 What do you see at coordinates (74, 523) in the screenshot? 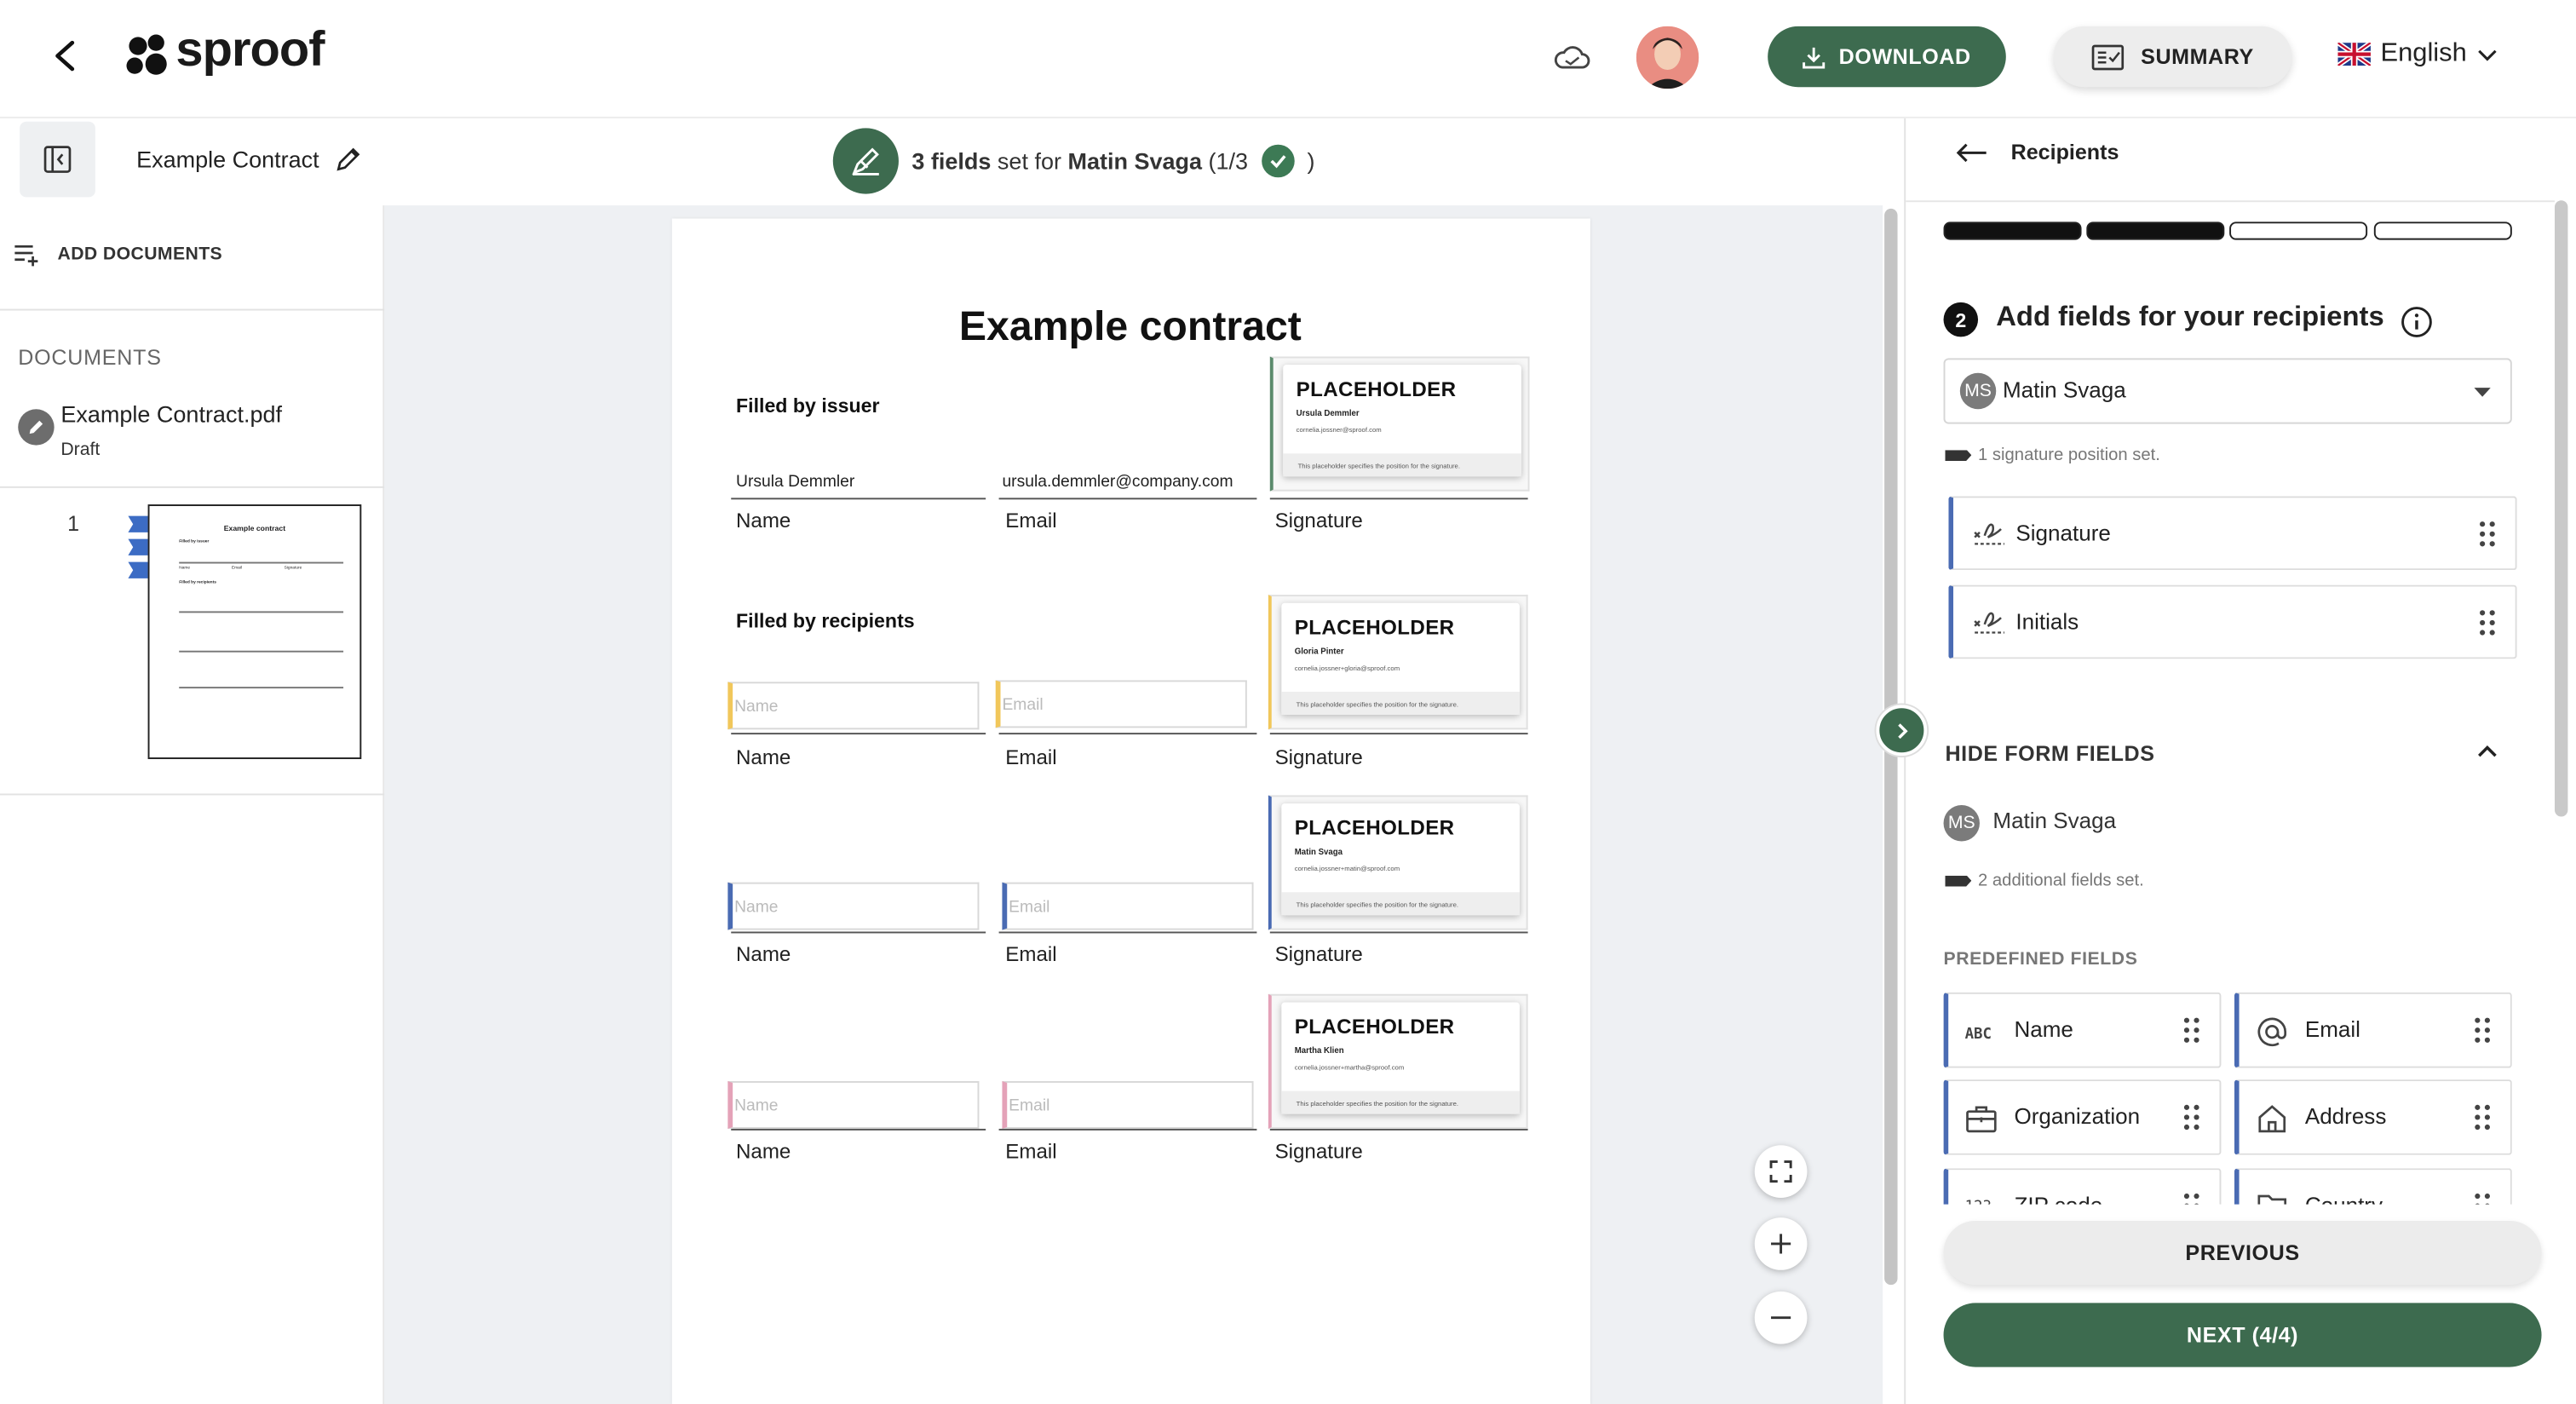
I see `page-number: 1` at bounding box center [74, 523].